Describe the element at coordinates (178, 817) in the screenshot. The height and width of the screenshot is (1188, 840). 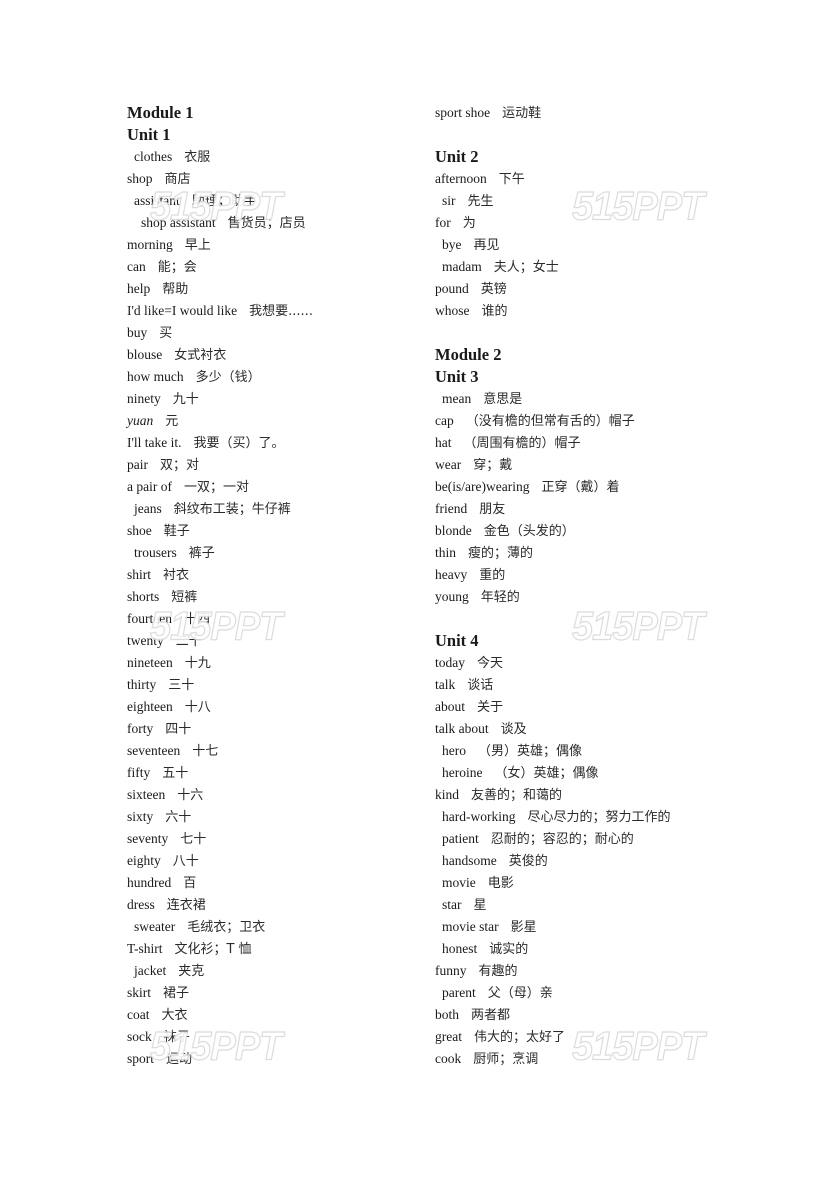
I see `chinese-meaning: 六十` at that location.